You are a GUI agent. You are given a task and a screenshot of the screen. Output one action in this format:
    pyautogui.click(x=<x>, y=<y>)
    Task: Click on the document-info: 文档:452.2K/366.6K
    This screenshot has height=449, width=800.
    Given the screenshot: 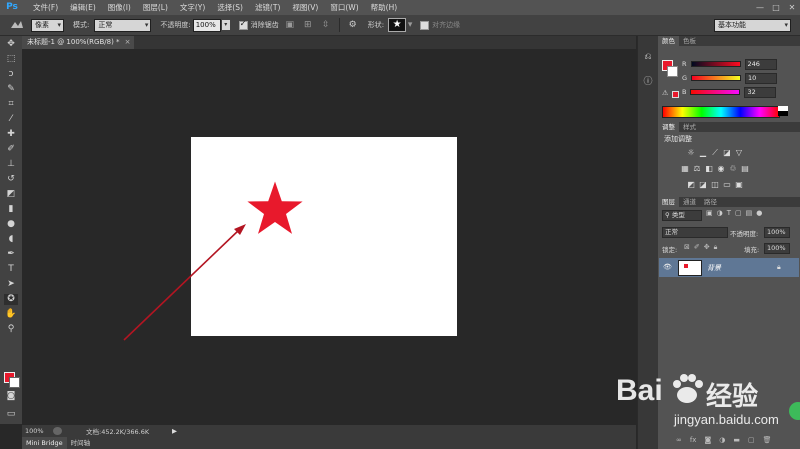 What is the action you would take?
    pyautogui.click(x=118, y=432)
    